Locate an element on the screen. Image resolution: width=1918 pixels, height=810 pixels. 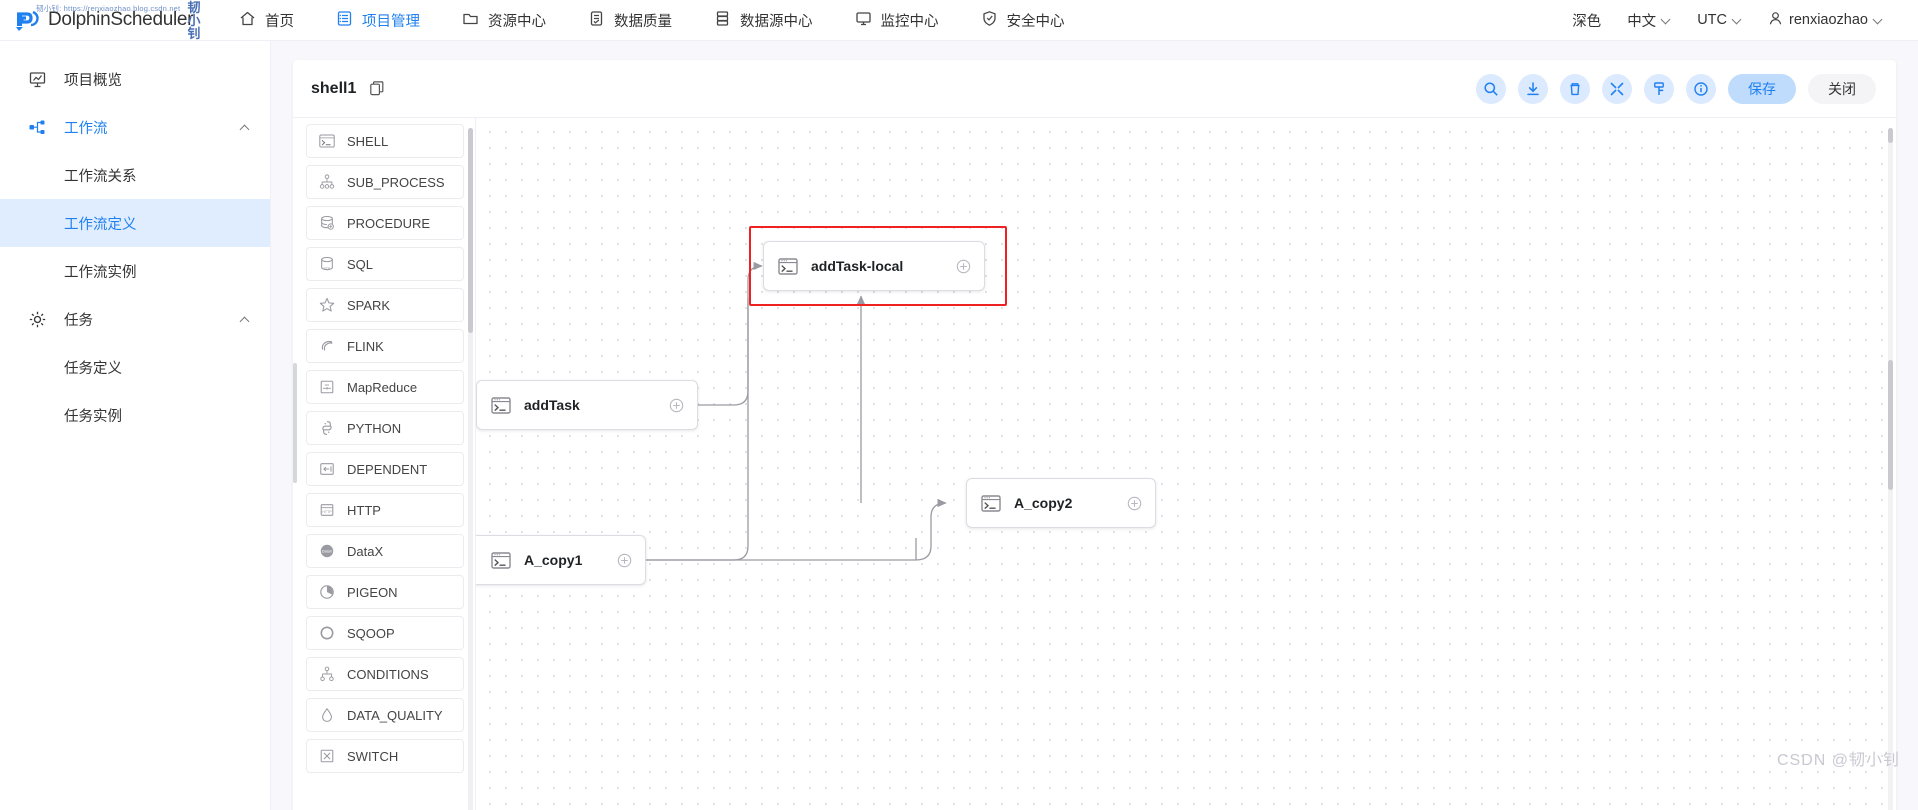
sidebar-item-label: 工作流定义 is located at coordinates (100, 224).